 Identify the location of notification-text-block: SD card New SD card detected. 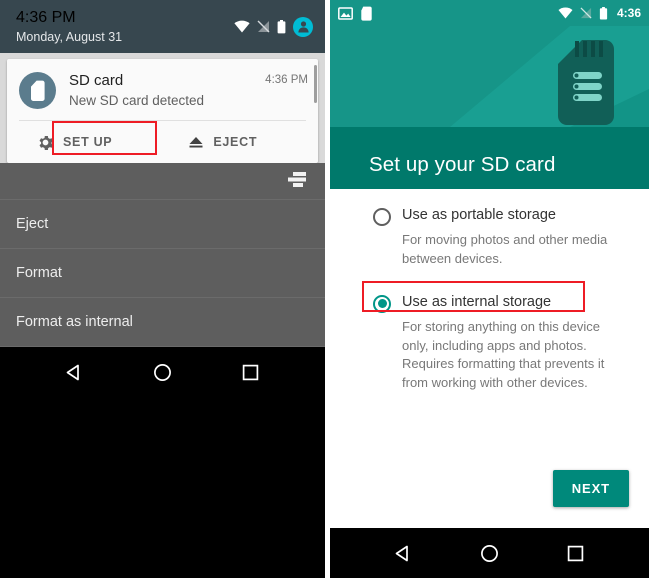
(164, 90).